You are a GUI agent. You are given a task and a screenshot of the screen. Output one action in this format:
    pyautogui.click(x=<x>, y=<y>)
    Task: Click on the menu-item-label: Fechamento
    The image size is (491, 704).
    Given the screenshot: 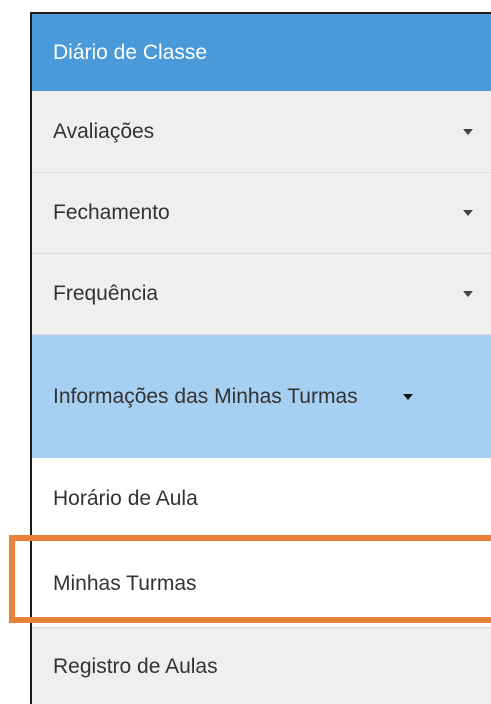 What is the action you would take?
    pyautogui.click(x=111, y=212)
    